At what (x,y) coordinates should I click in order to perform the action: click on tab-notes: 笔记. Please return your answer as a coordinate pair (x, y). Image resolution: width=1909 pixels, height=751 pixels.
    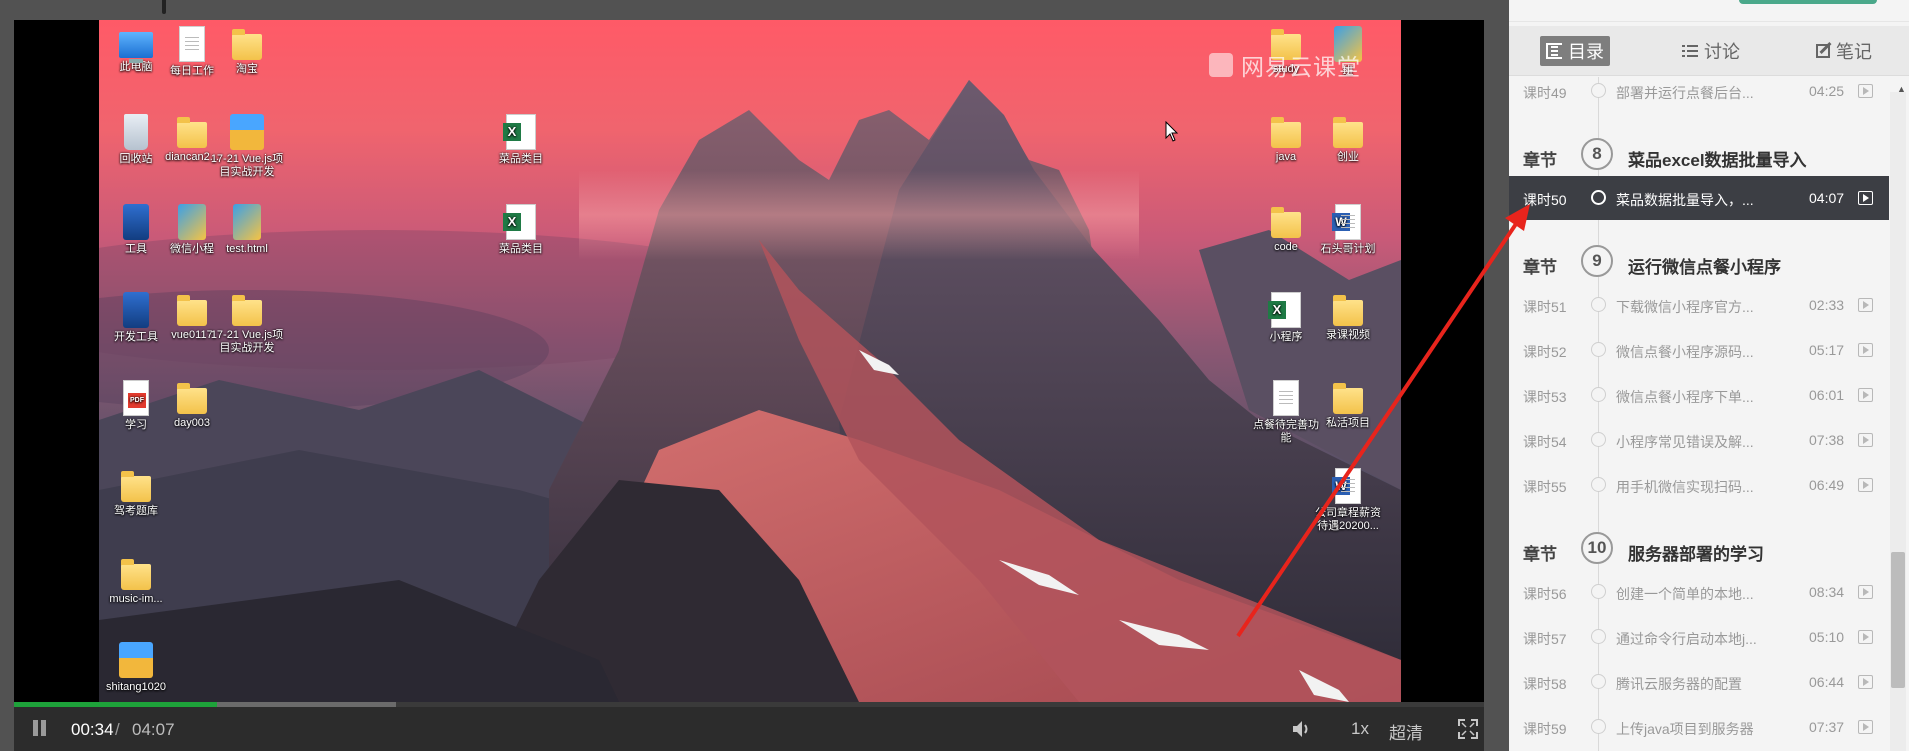
    Looking at the image, I should click on (1844, 51).